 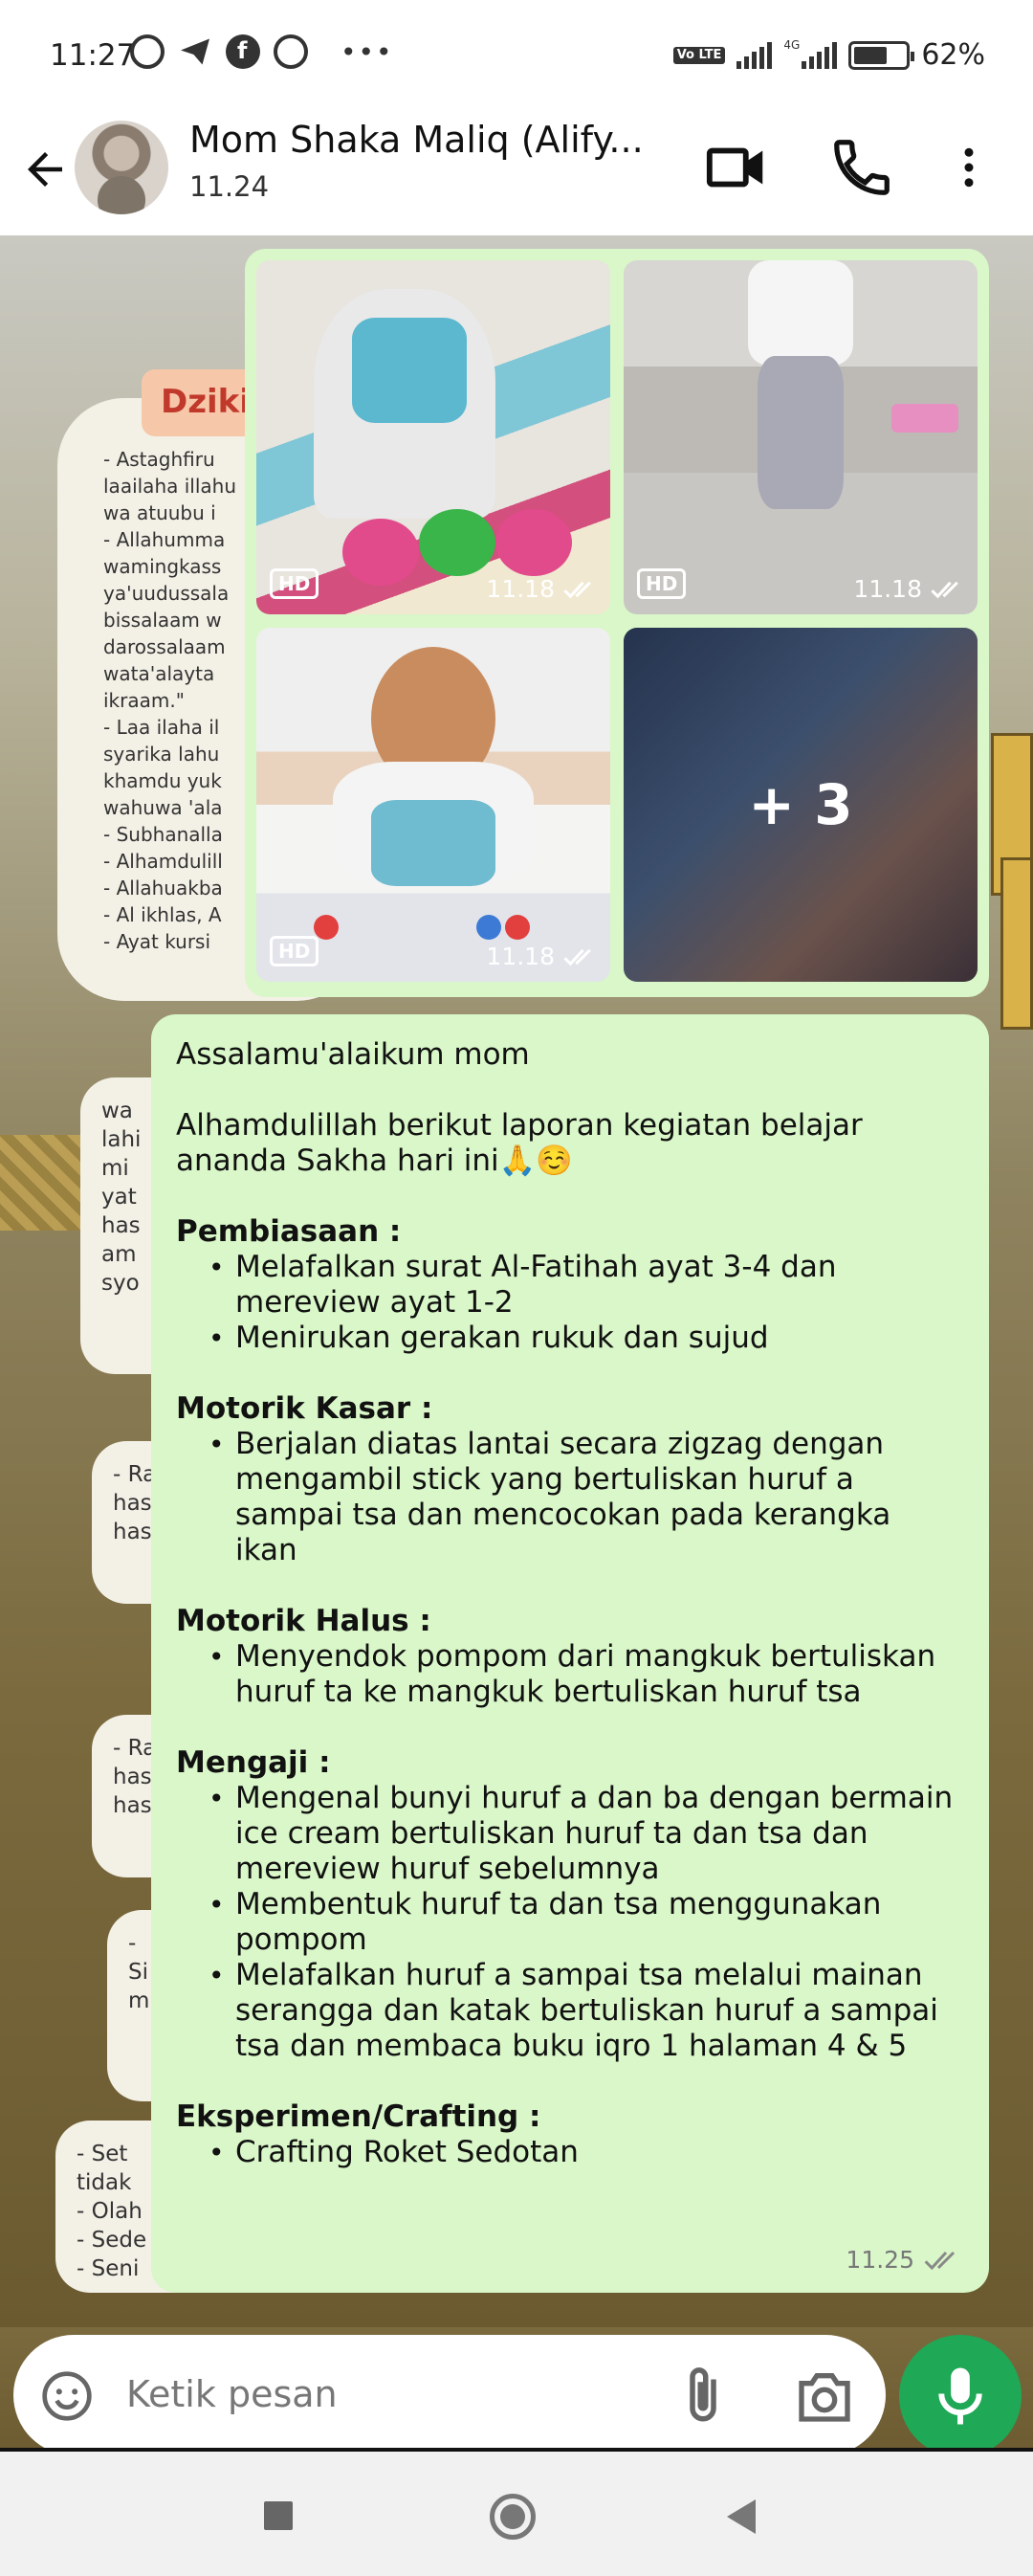 I want to click on system-nav-bar, so click(x=516, y=2514).